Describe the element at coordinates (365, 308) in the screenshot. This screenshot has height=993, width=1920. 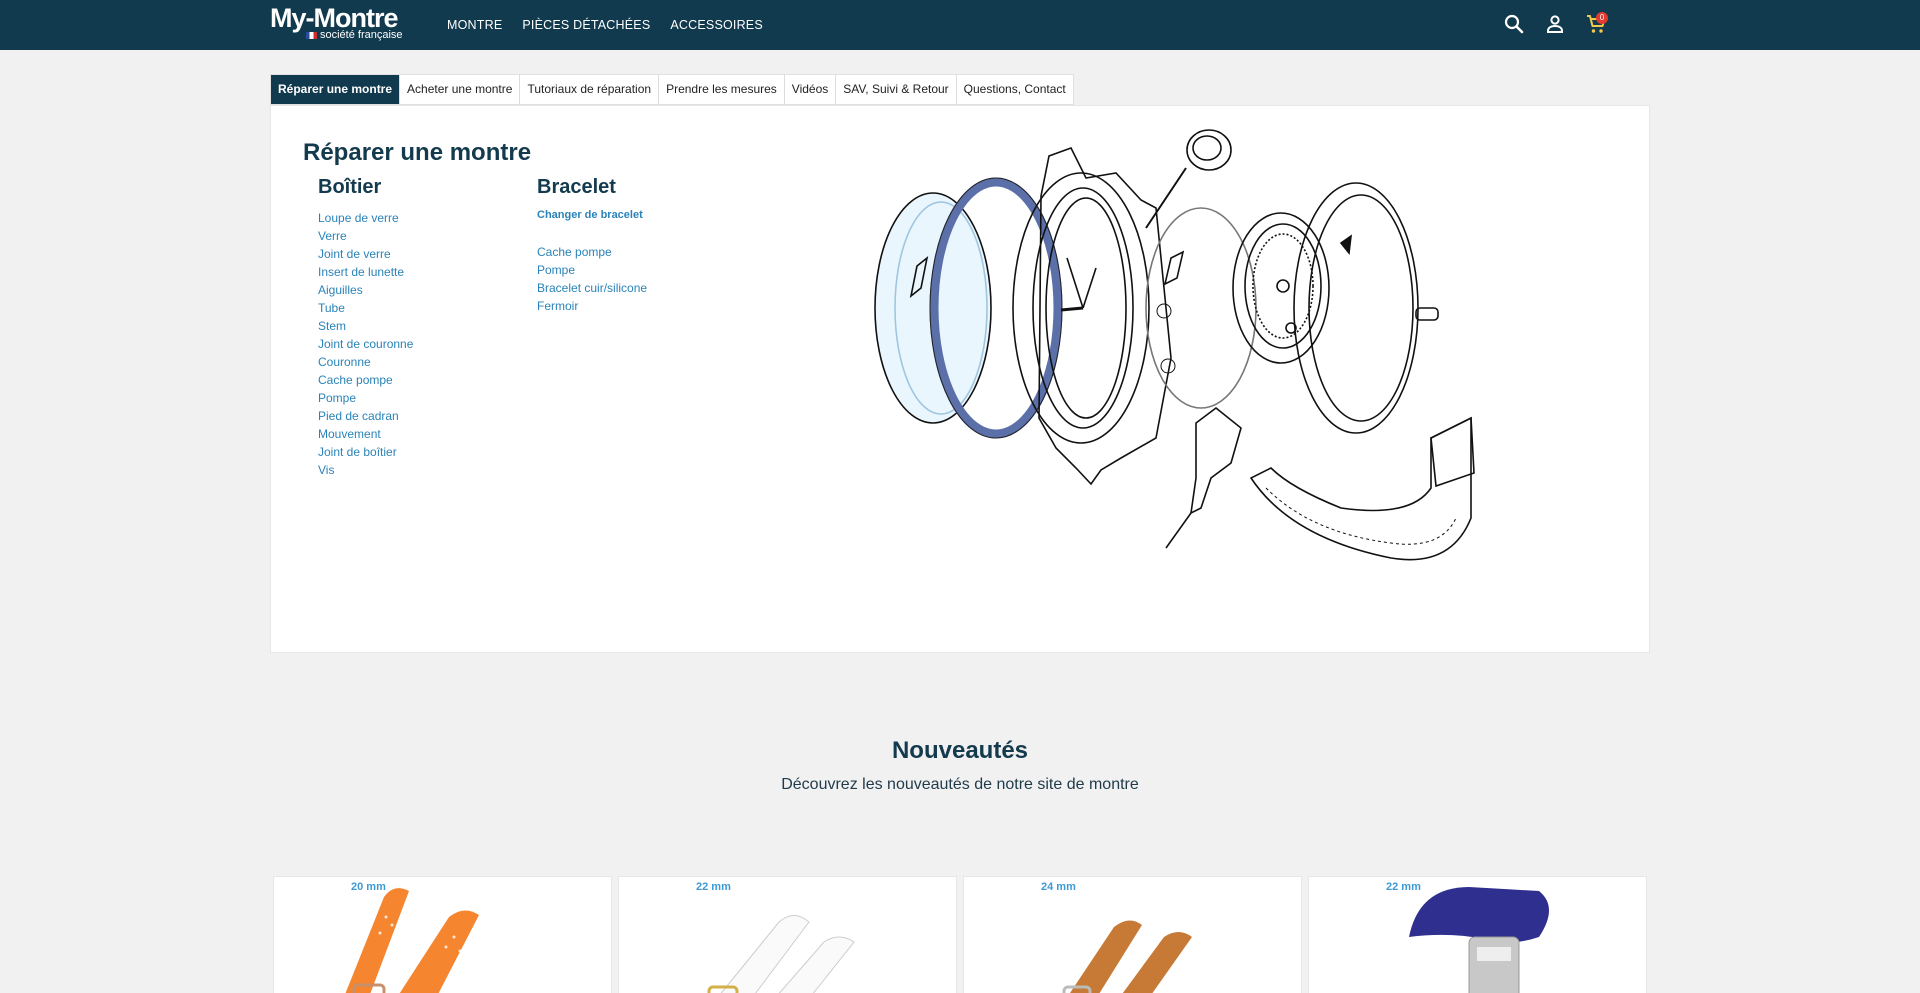
I see `link-tube: Tube` at that location.